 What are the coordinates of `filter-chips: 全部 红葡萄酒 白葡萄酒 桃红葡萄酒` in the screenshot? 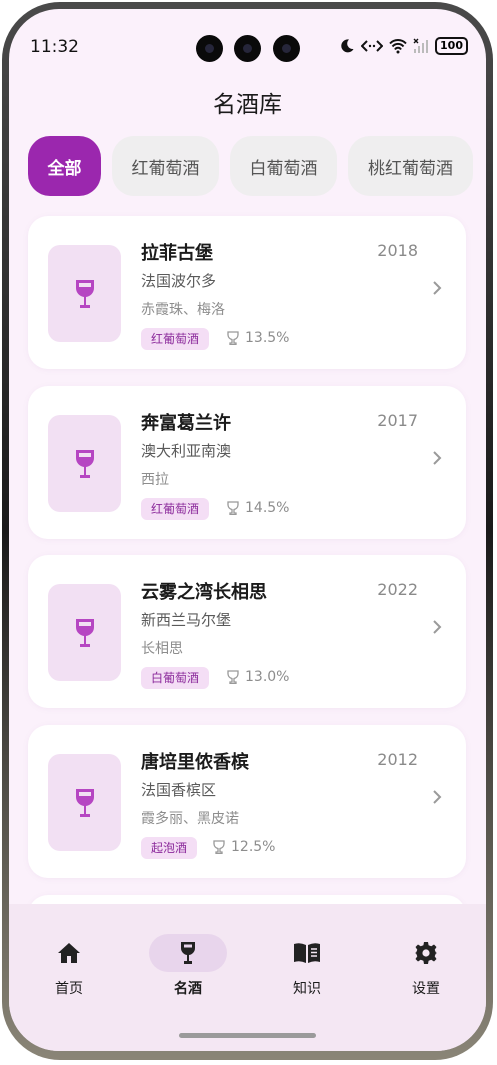 It's located at (257, 166).